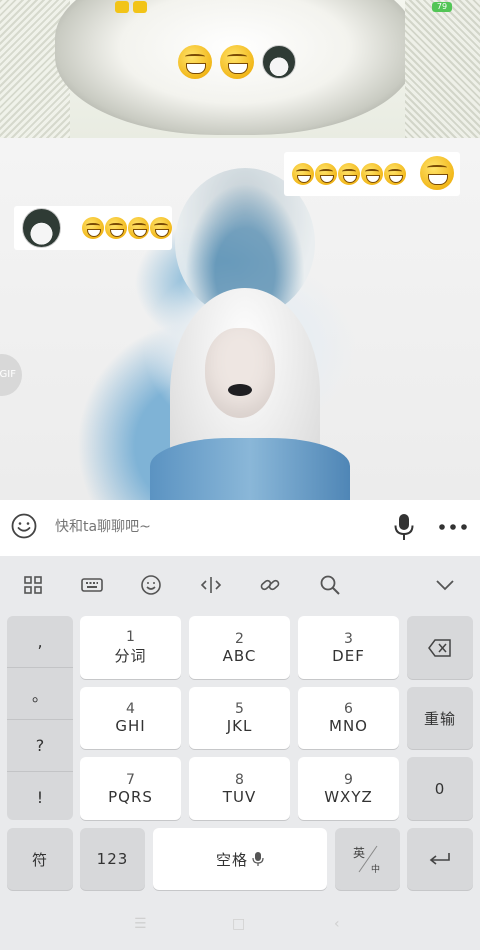 This screenshot has width=480, height=950. Describe the element at coordinates (130, 796) in the screenshot. I see `key-letters: PQRS` at that location.